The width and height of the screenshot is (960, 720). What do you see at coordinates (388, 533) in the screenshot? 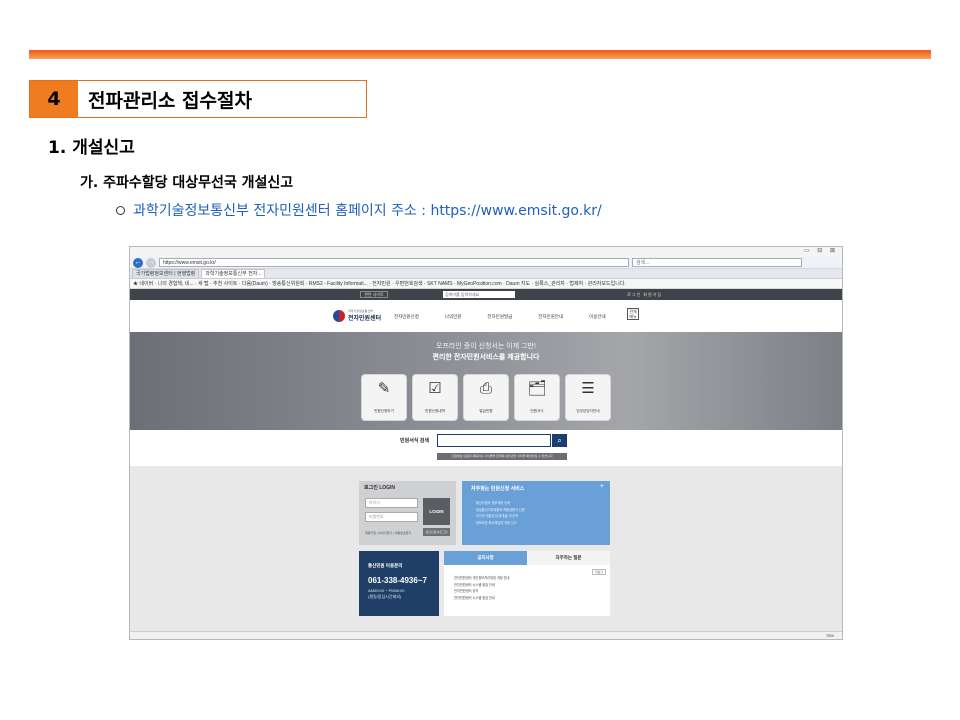
I see `account-links: 회원가입 | 아이디찾기 | 비밀번호찾기` at bounding box center [388, 533].